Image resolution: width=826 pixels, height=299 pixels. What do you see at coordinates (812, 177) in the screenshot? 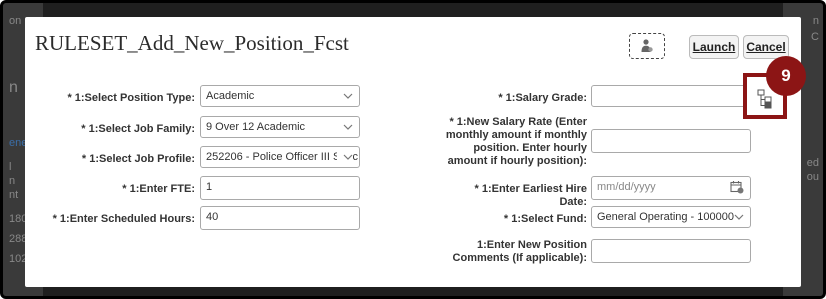
I see `bg-fragment: ou` at bounding box center [812, 177].